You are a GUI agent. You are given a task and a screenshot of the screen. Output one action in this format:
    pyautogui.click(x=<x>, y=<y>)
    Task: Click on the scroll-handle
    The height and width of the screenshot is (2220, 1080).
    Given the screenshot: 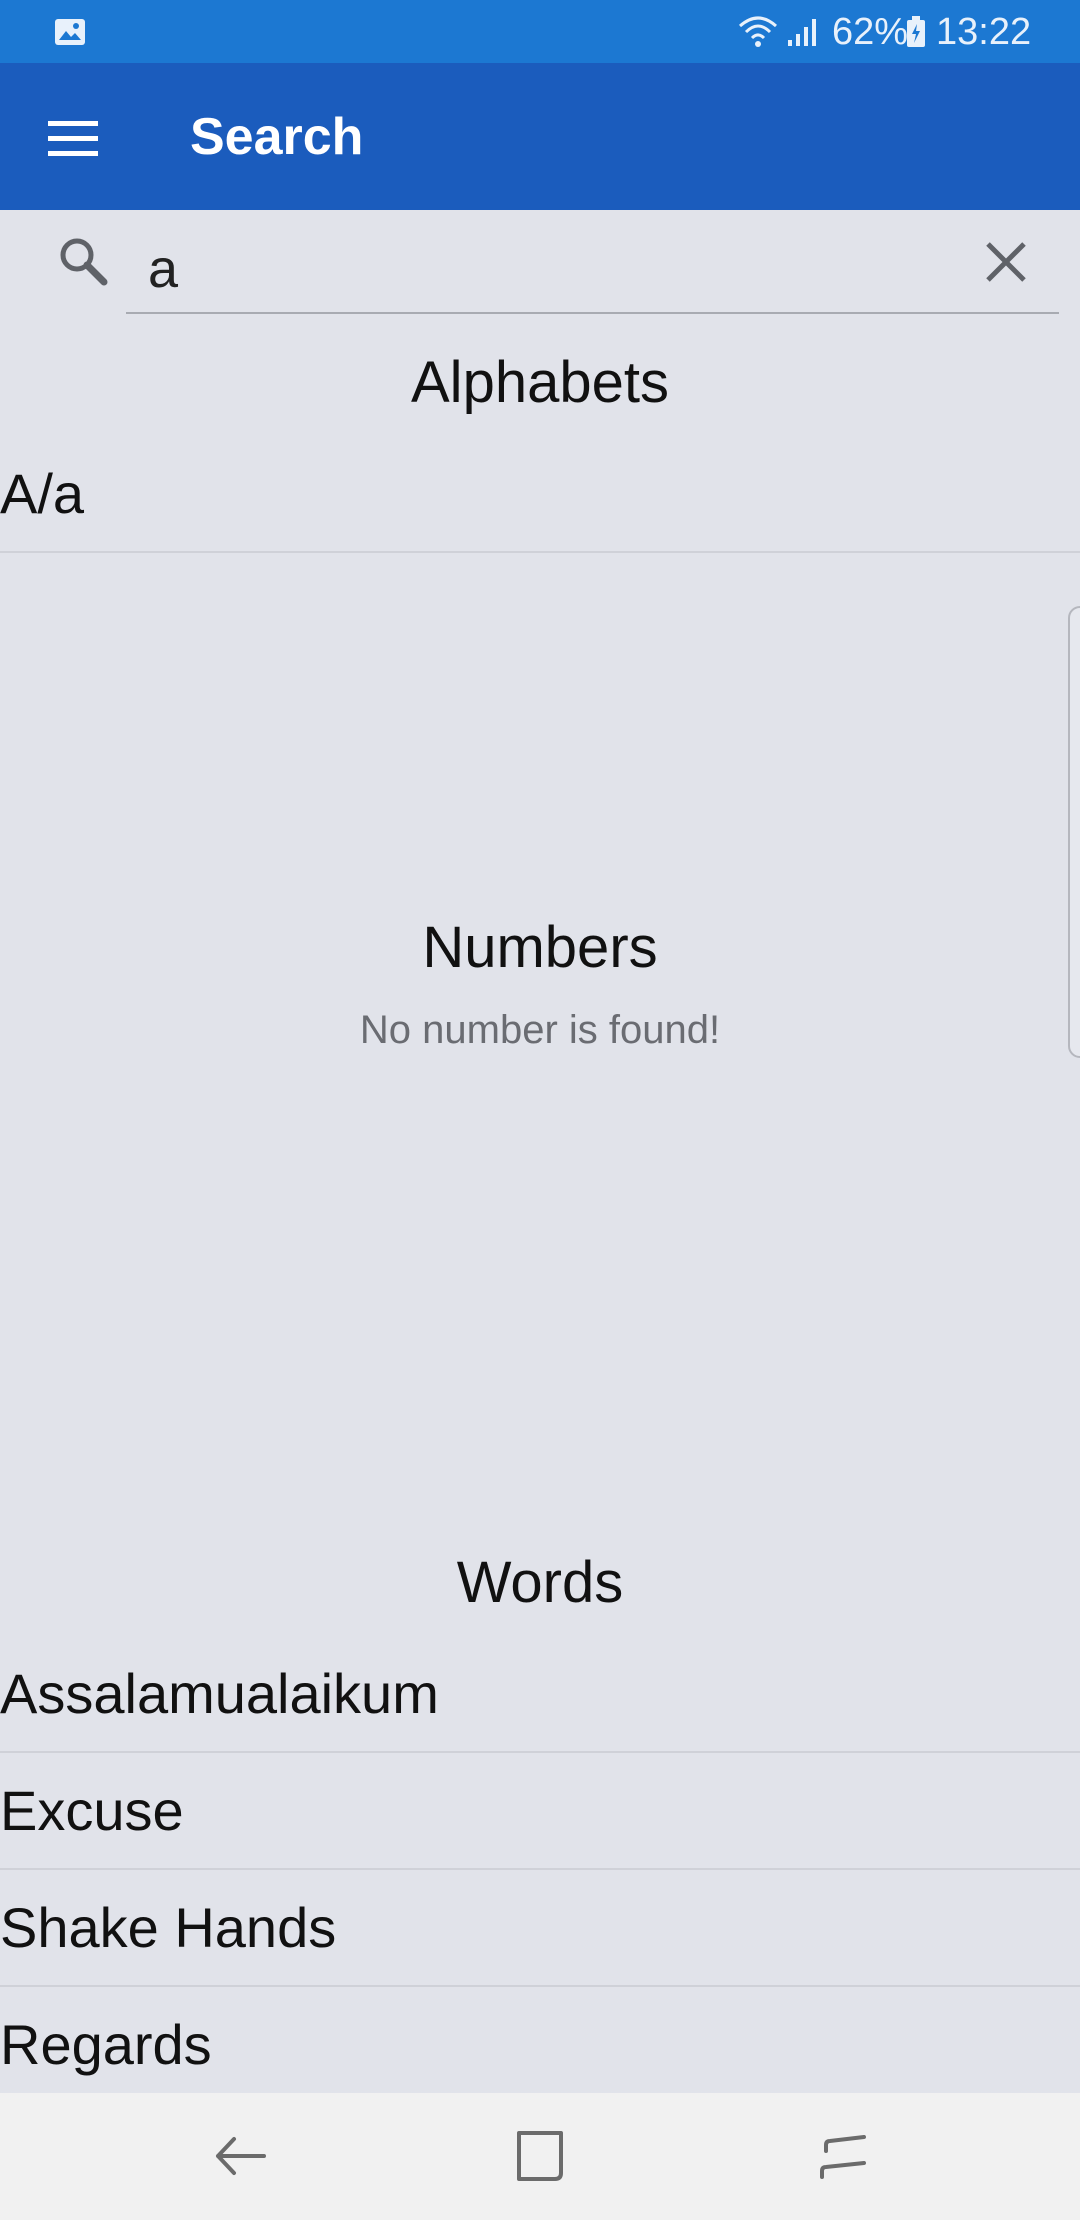 What is the action you would take?
    pyautogui.click(x=1074, y=832)
    